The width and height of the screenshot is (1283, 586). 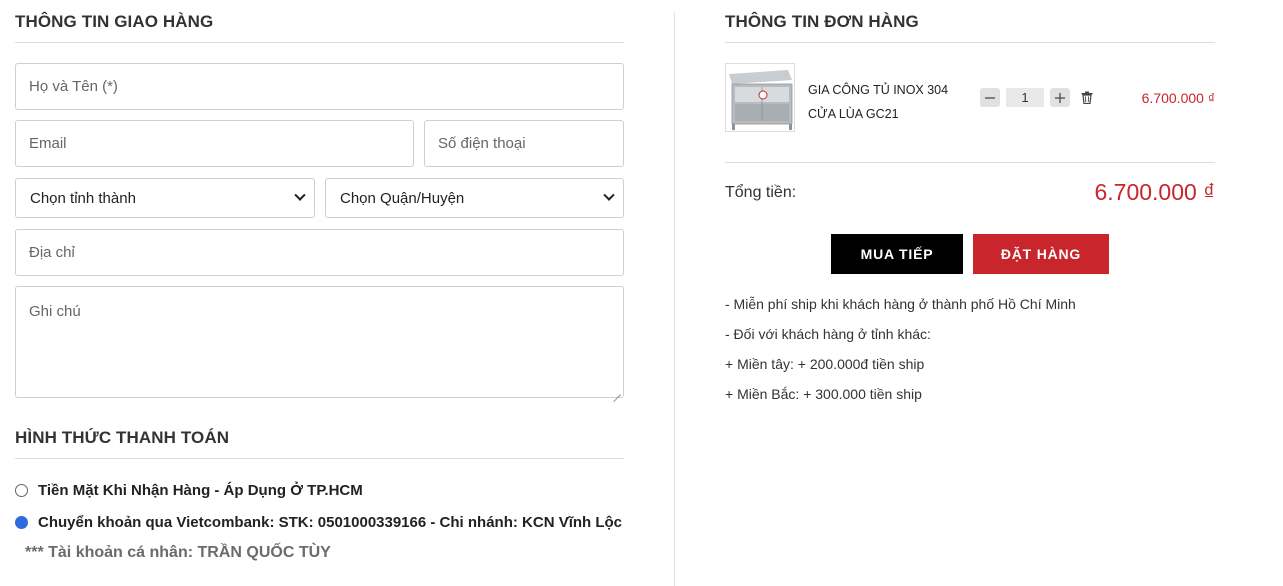 I want to click on quantity-stepper: 1, so click(x=1037, y=97).